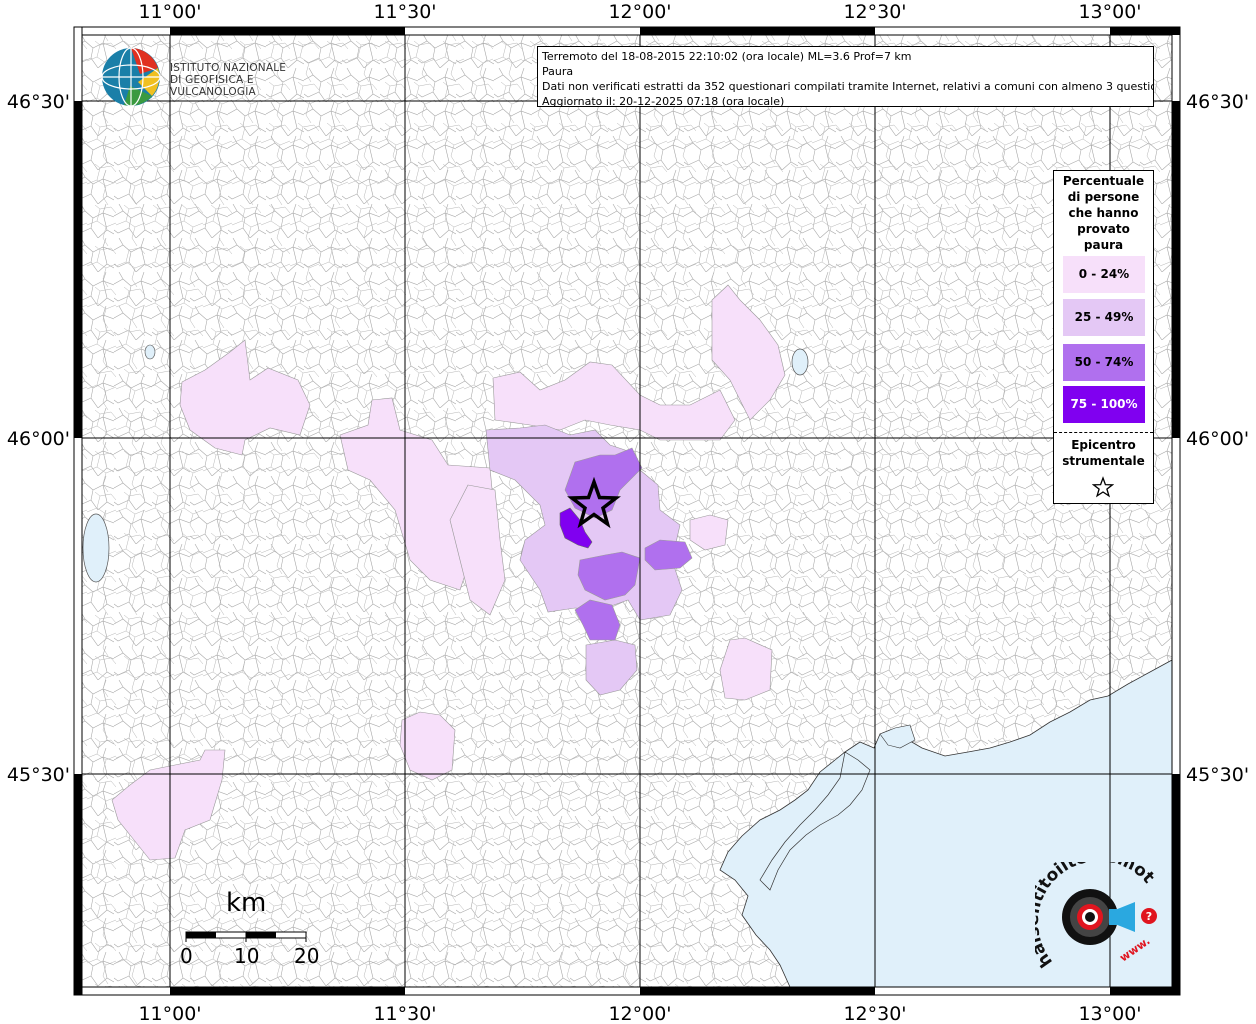 This screenshot has width=1256, height=1024. I want to click on scale-unit: km, so click(246, 903).